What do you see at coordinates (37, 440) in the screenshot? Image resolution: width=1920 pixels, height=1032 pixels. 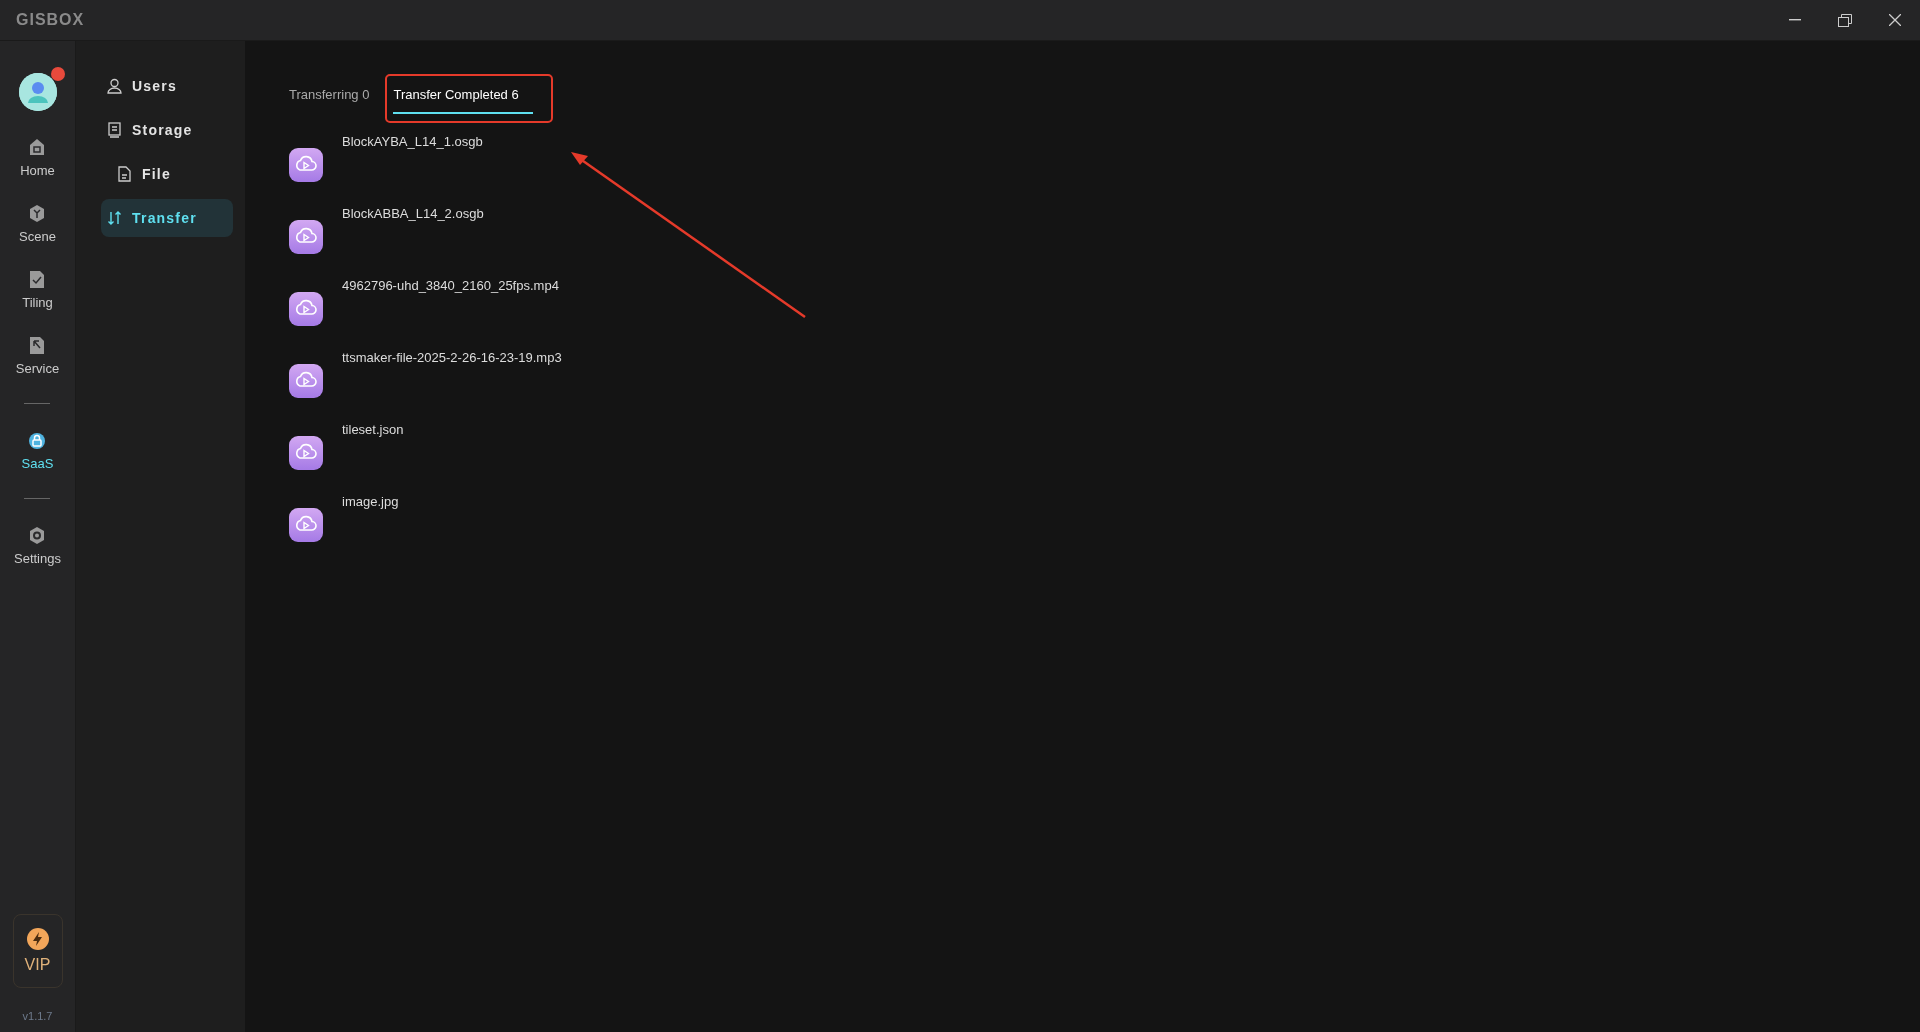 I see `lock-icon` at bounding box center [37, 440].